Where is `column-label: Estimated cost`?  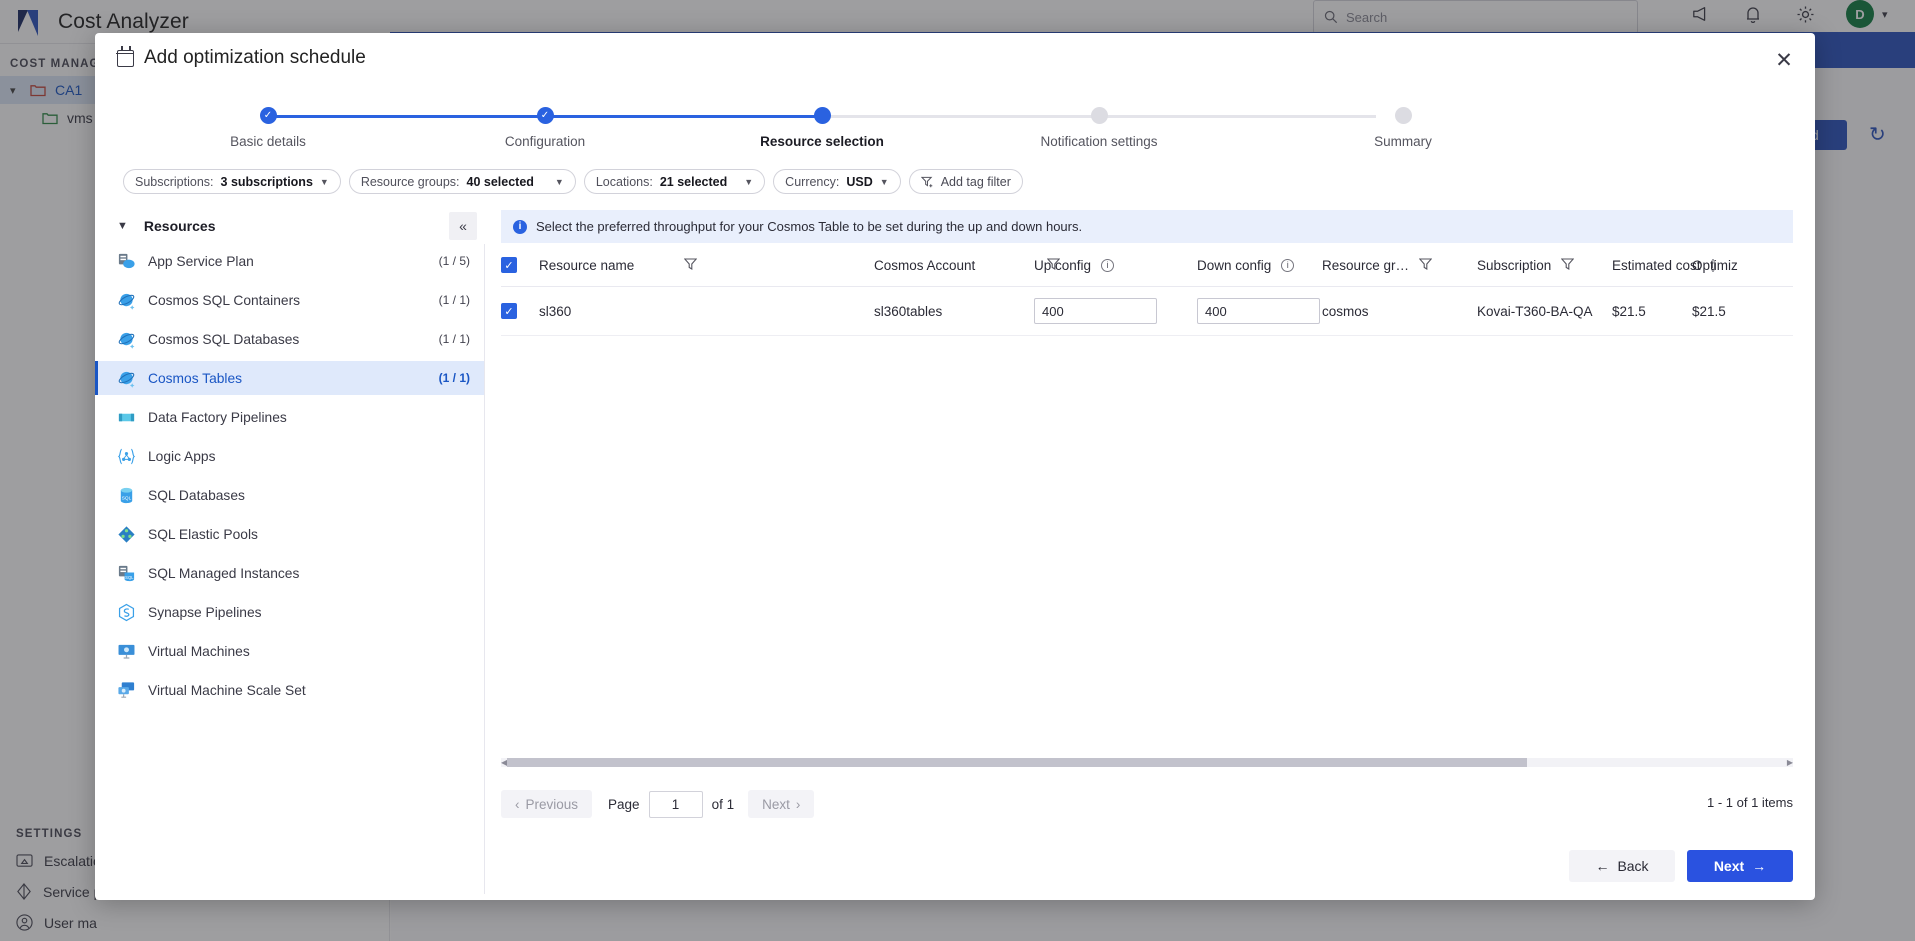 column-label: Estimated cost is located at coordinates (1656, 265).